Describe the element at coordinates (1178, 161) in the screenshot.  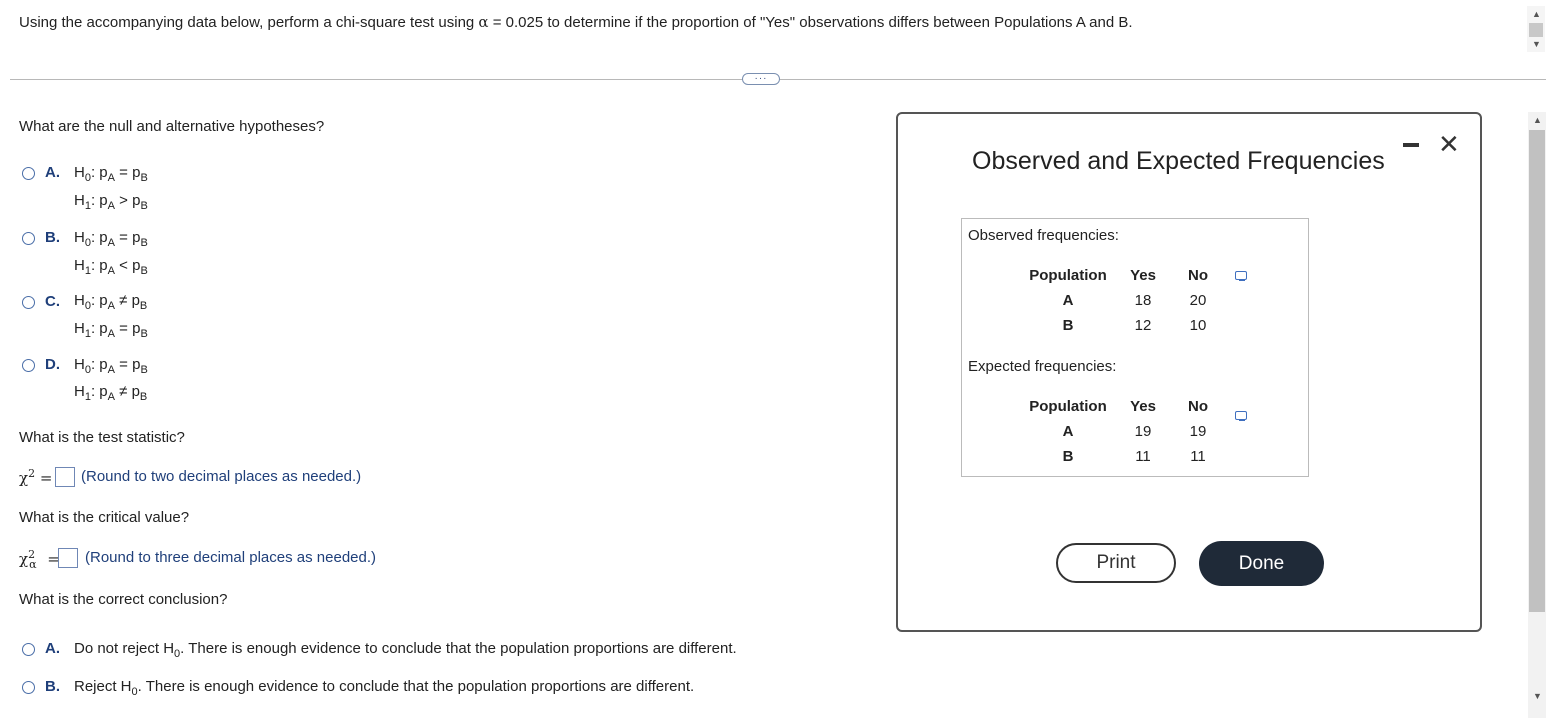
I see `dialog-title: Observed and Expected Frequencies` at that location.